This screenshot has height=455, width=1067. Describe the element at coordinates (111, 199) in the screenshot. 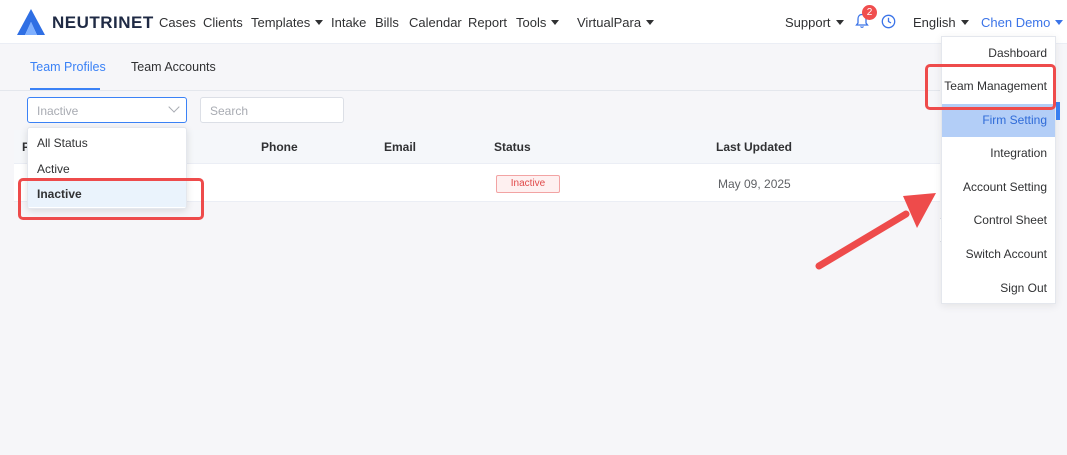

I see `annotation-highlight-inactive` at that location.